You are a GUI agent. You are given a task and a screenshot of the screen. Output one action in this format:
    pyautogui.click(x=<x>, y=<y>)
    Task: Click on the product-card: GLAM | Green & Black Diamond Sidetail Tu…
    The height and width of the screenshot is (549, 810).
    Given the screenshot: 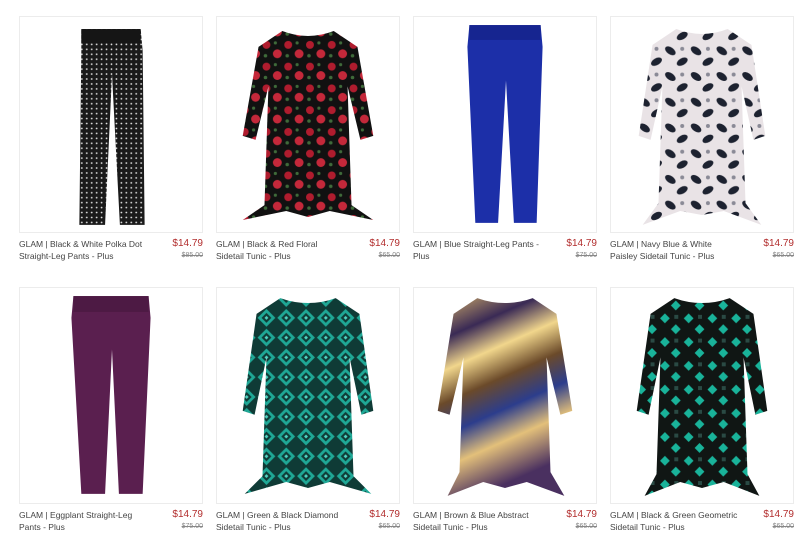 What is the action you would take?
    pyautogui.click(x=308, y=418)
    